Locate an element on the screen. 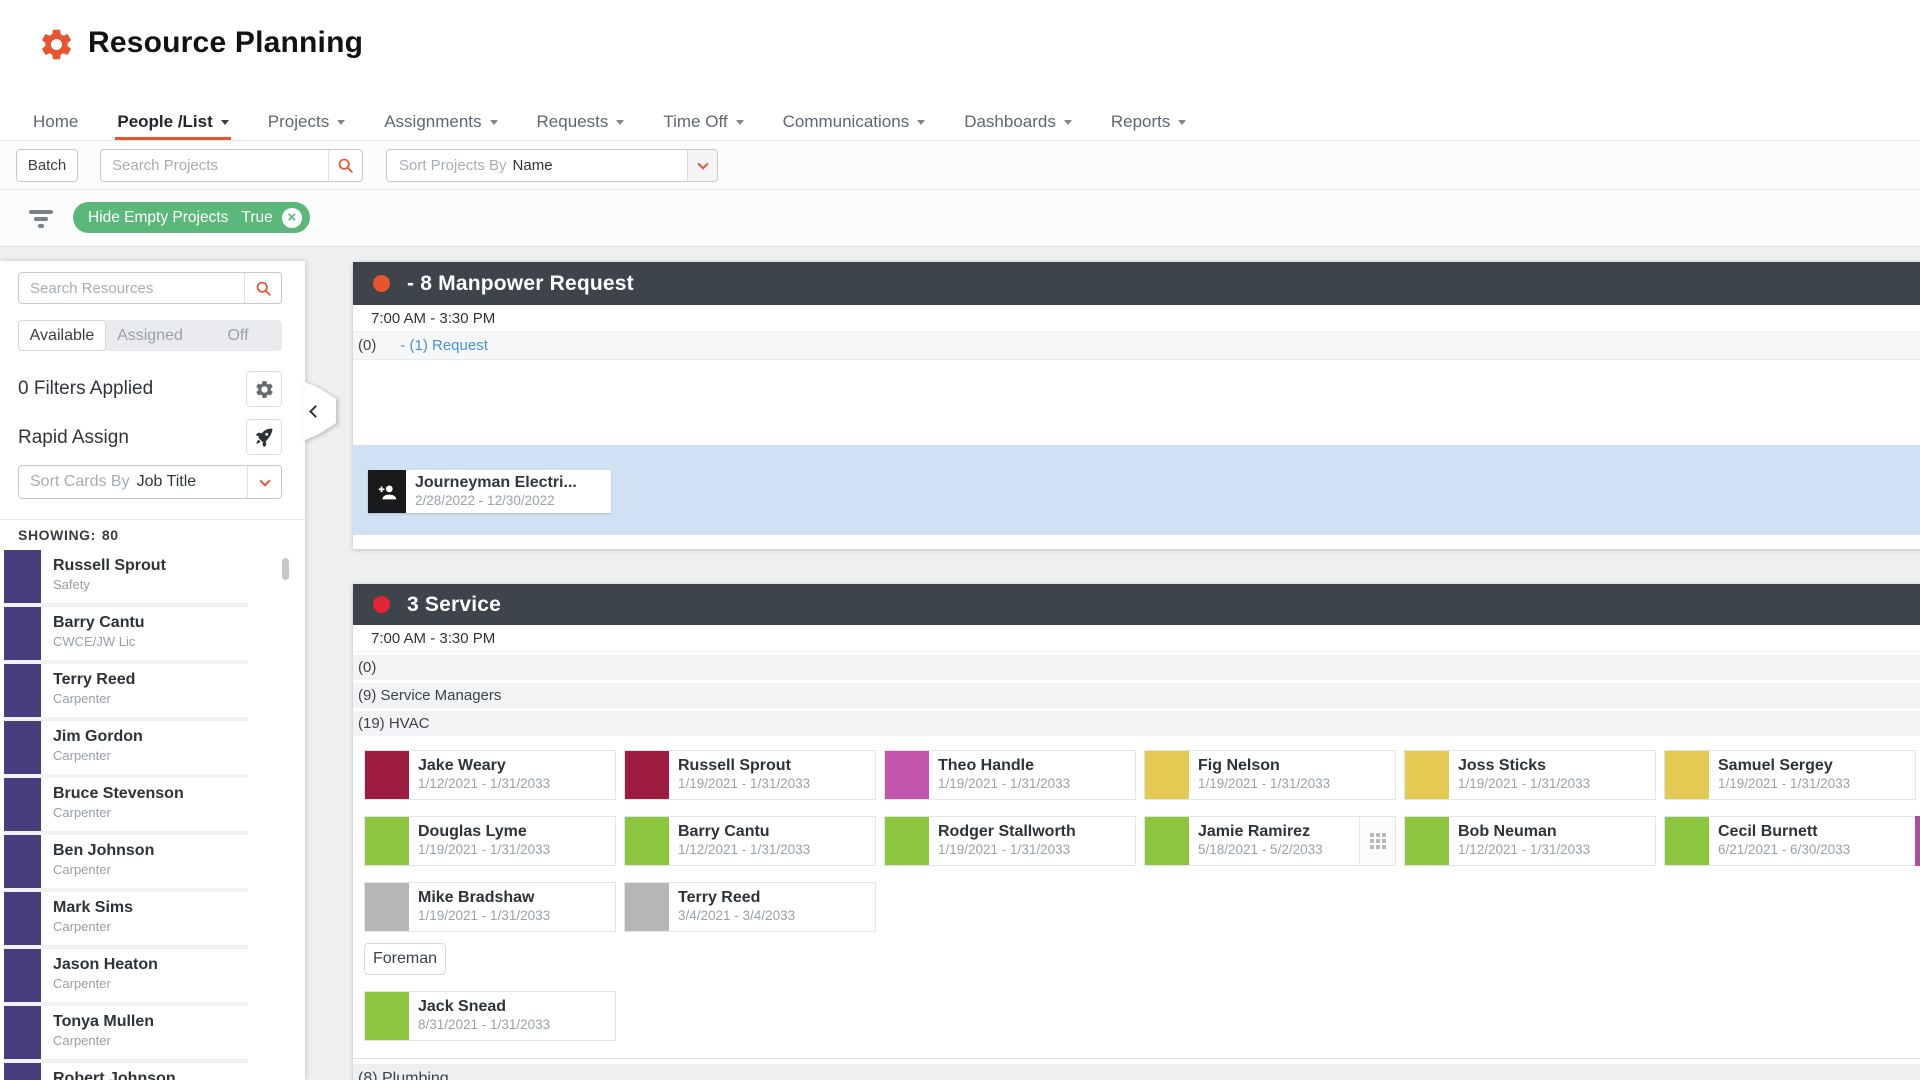 This screenshot has width=1920, height=1080. rapid-assign-button is located at coordinates (264, 437).